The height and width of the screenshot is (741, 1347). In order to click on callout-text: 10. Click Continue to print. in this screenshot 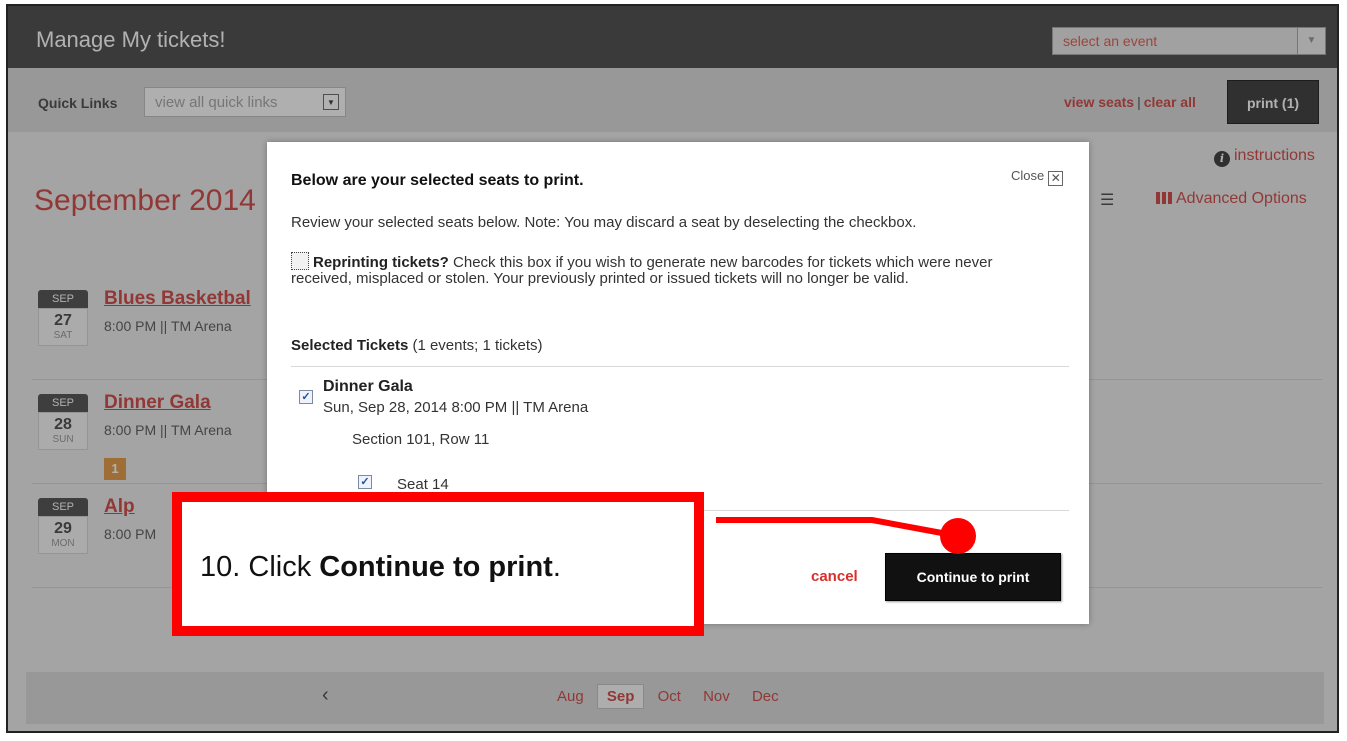, I will do `click(380, 567)`.